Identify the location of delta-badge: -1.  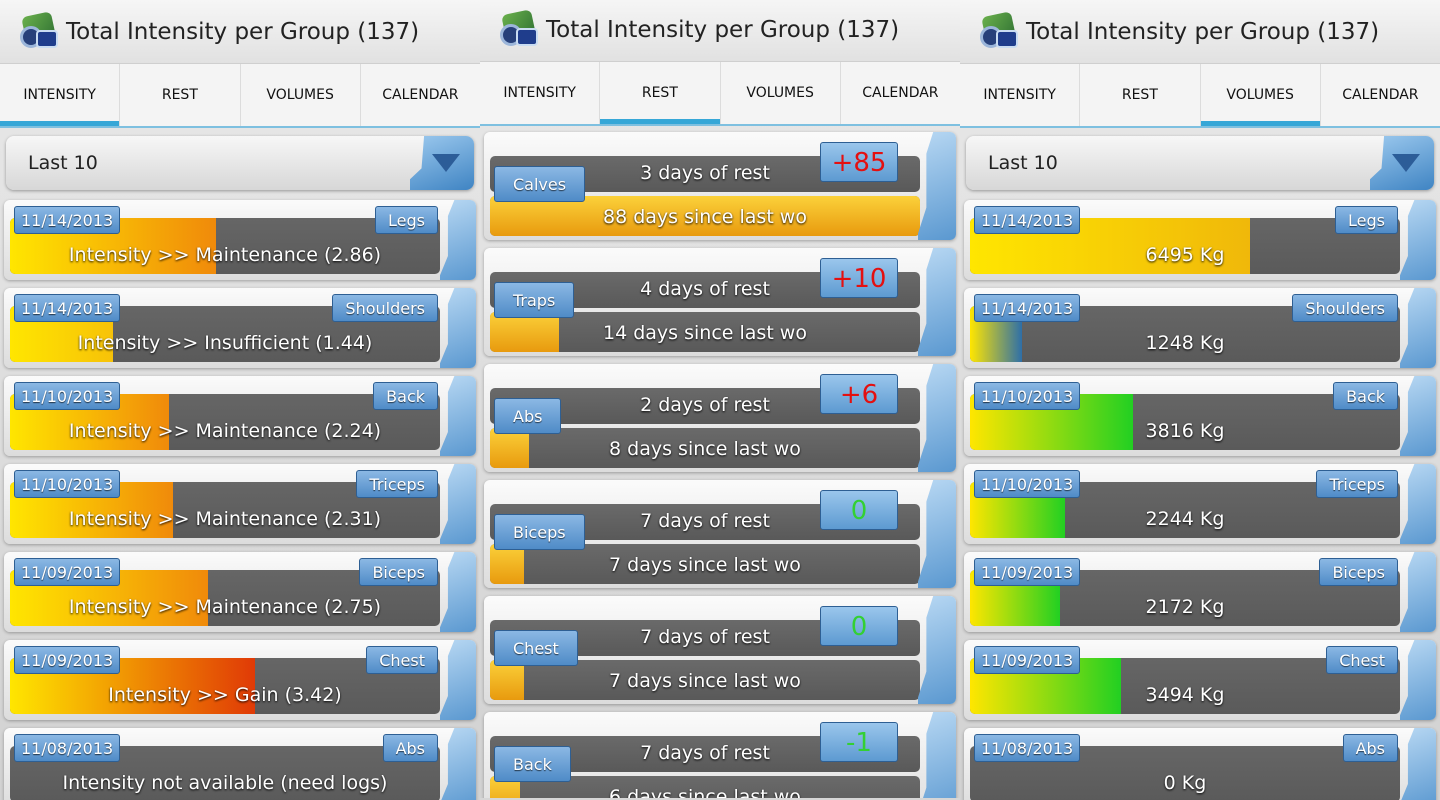
(859, 742).